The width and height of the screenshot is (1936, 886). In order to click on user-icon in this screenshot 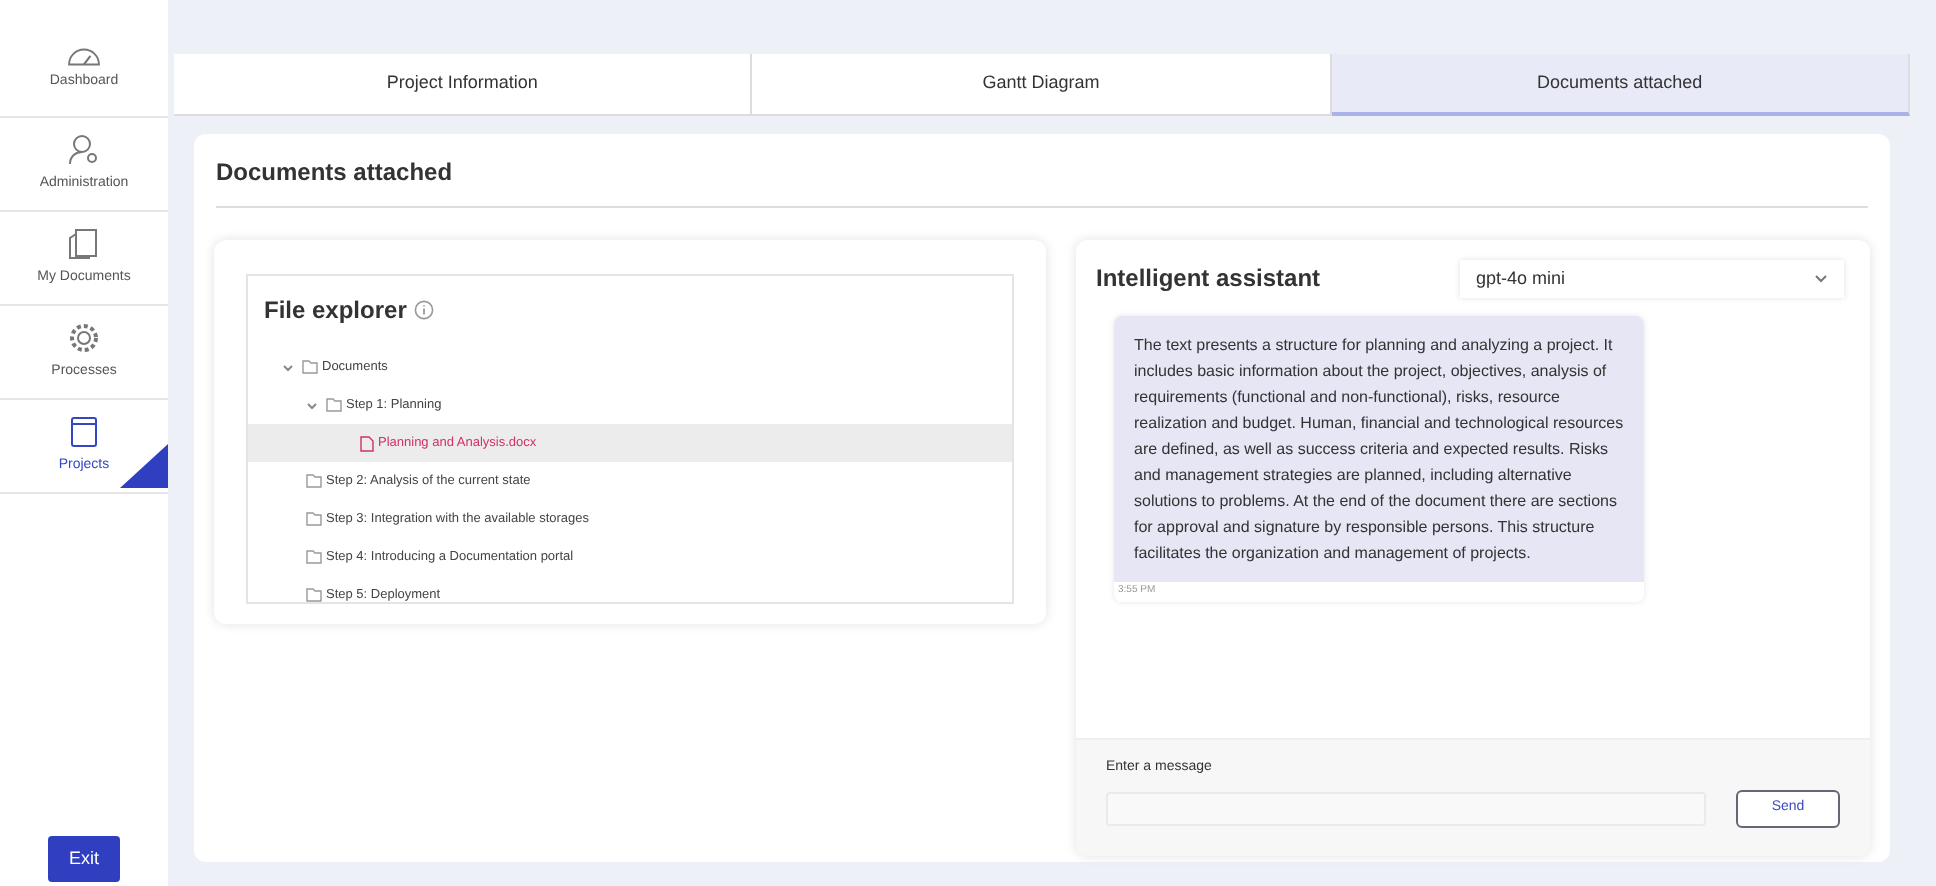, I will do `click(84, 150)`.